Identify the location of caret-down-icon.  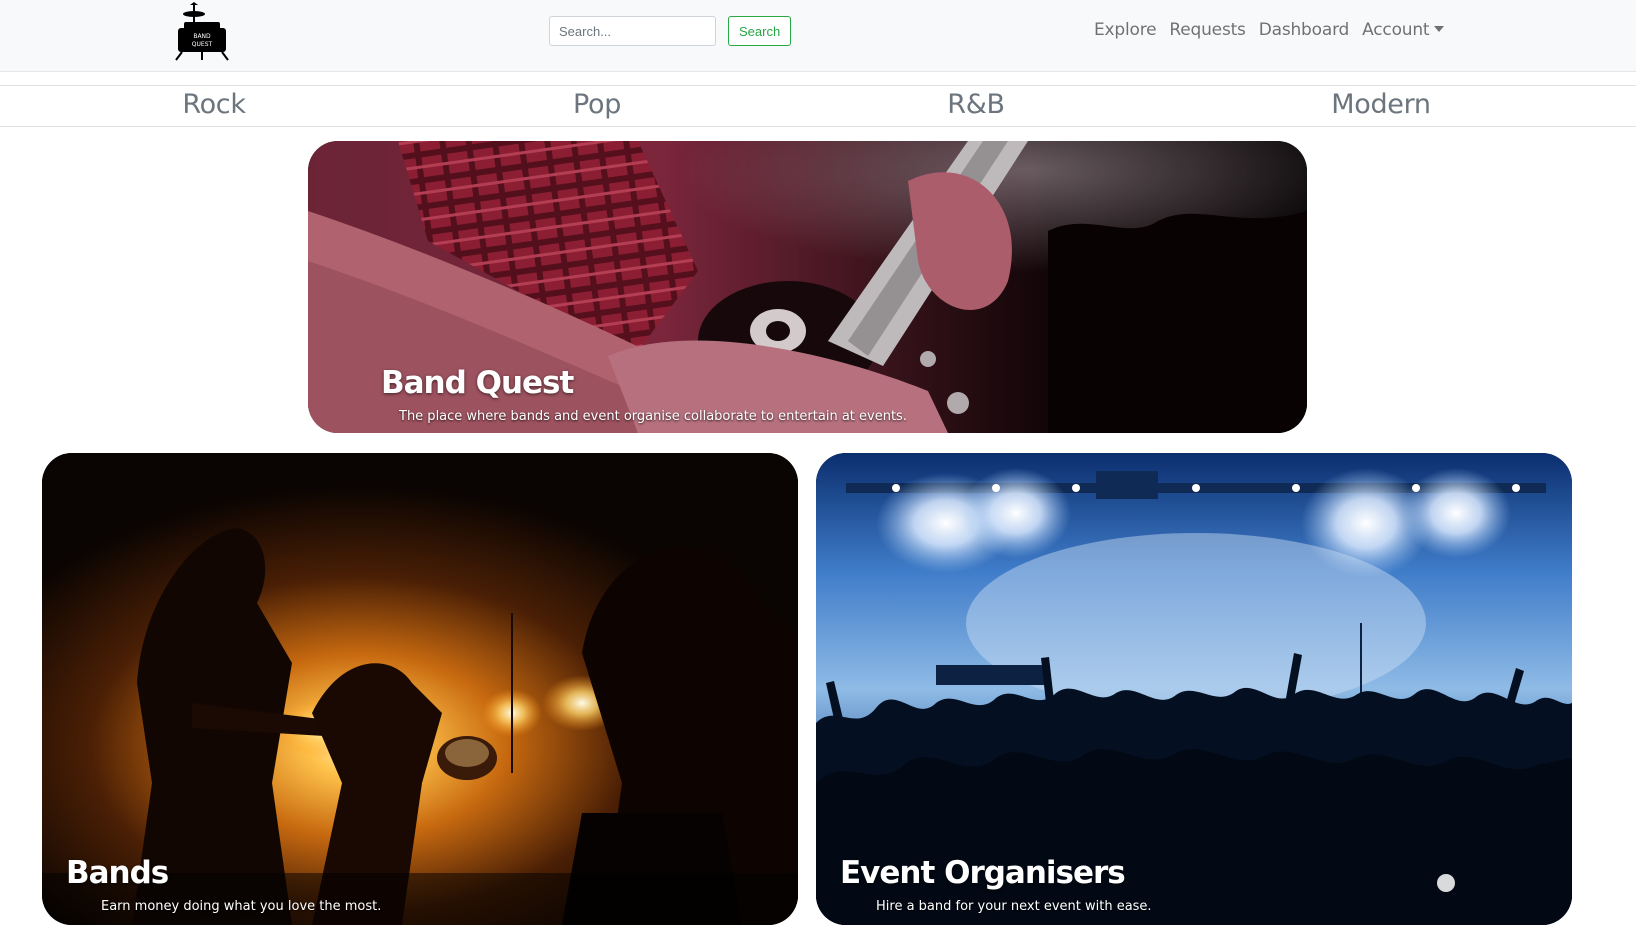
(1439, 29).